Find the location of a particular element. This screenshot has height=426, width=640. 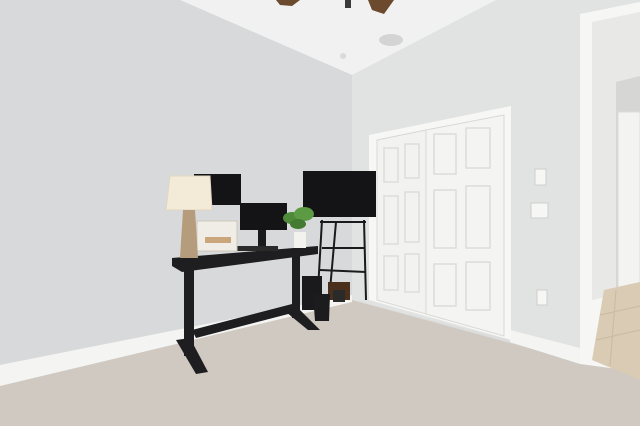

monitor-stand is located at coordinates (262, 238).